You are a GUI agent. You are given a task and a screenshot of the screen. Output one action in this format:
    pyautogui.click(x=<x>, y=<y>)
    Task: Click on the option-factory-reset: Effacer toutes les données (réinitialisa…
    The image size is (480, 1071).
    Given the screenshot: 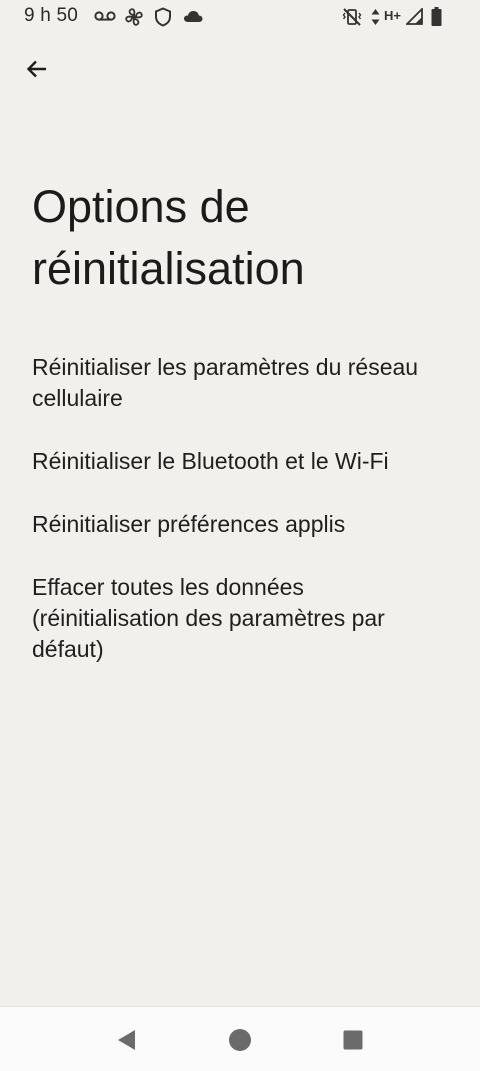 What is the action you would take?
    pyautogui.click(x=240, y=618)
    